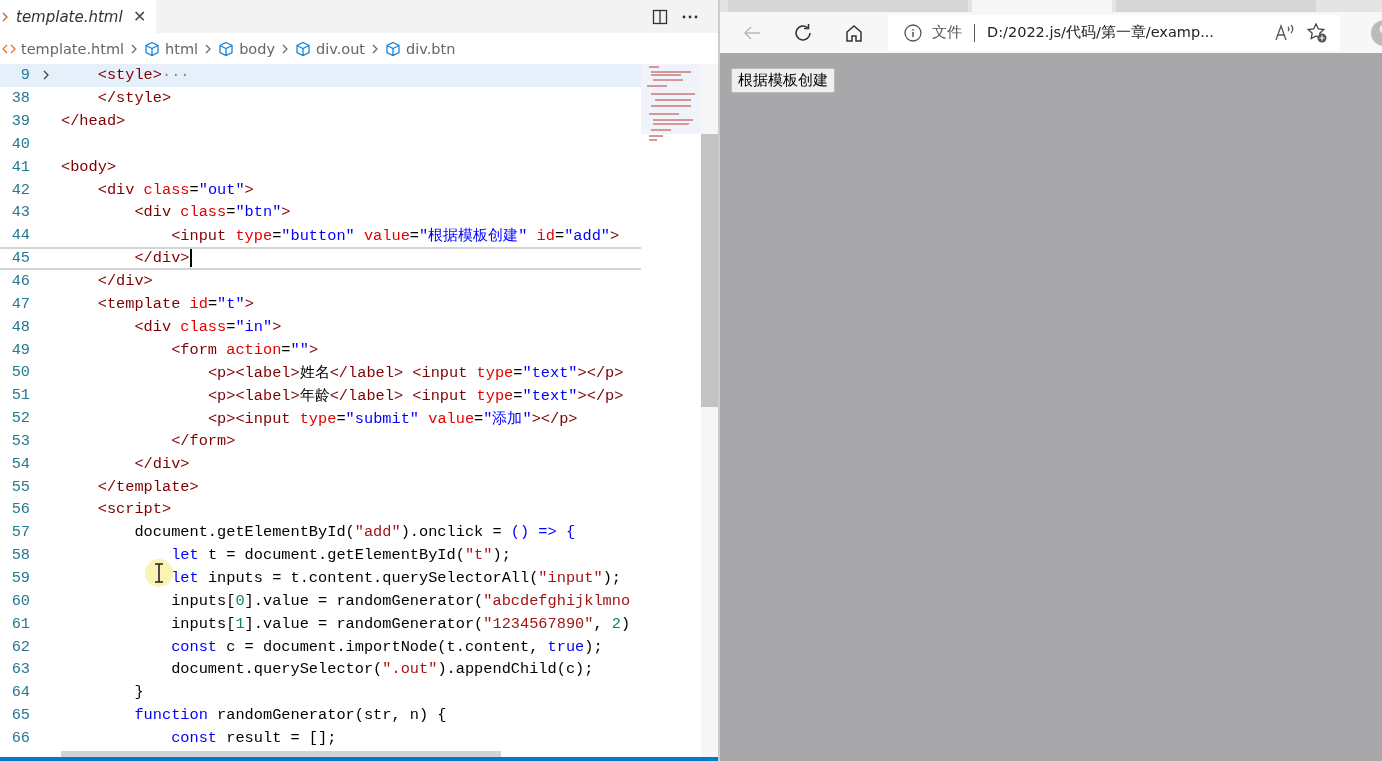  Describe the element at coordinates (1317, 32) in the screenshot. I see `favorite-add-icon` at that location.